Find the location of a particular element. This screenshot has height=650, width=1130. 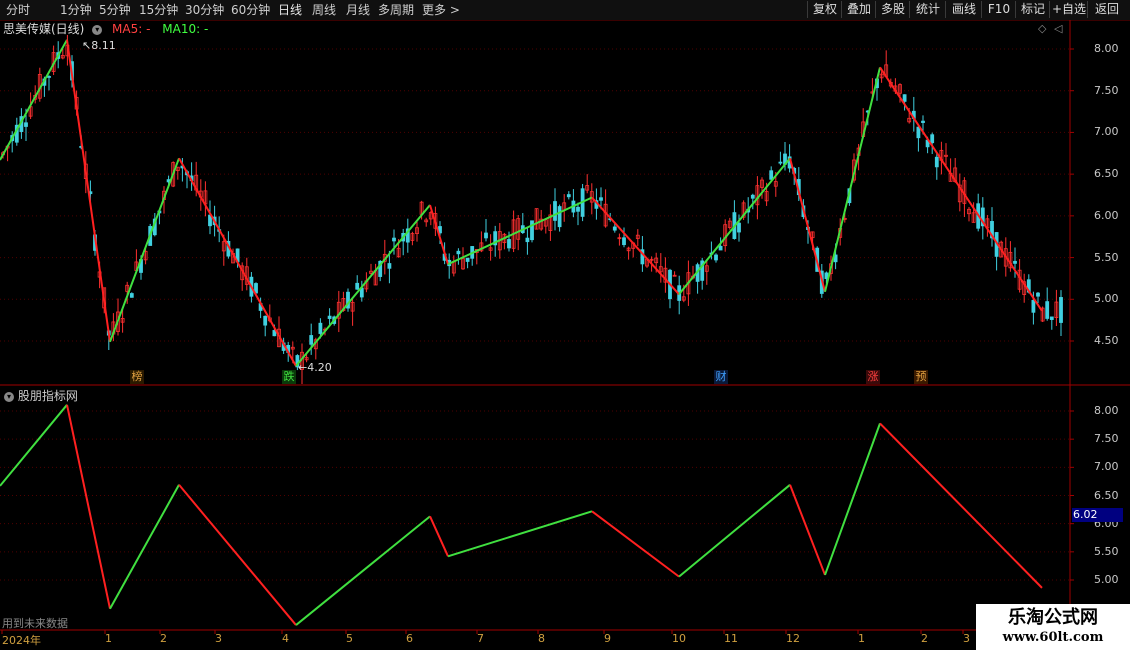

sub-y-tick-label: 5.50 is located at coordinates (1106, 551).